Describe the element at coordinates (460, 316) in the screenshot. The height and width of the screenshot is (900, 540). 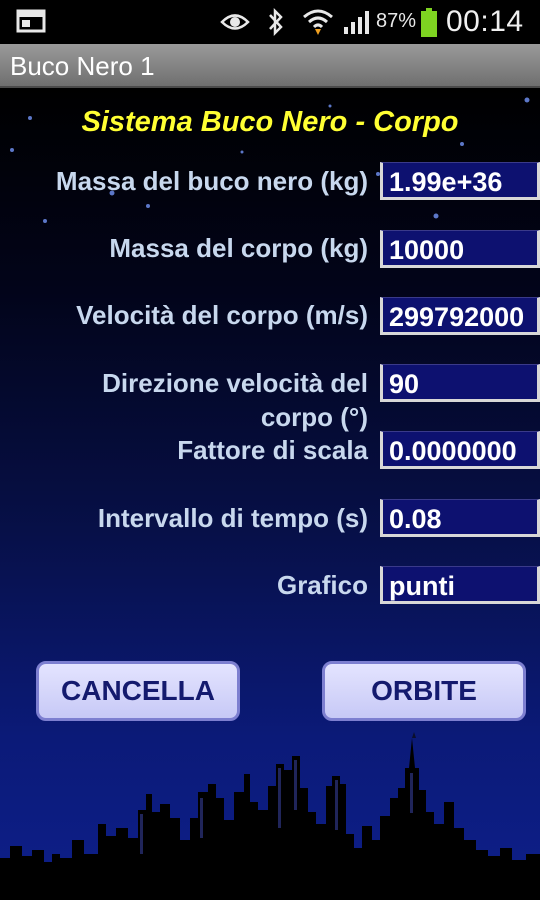
I see `body-velocity-input: 299792000` at that location.